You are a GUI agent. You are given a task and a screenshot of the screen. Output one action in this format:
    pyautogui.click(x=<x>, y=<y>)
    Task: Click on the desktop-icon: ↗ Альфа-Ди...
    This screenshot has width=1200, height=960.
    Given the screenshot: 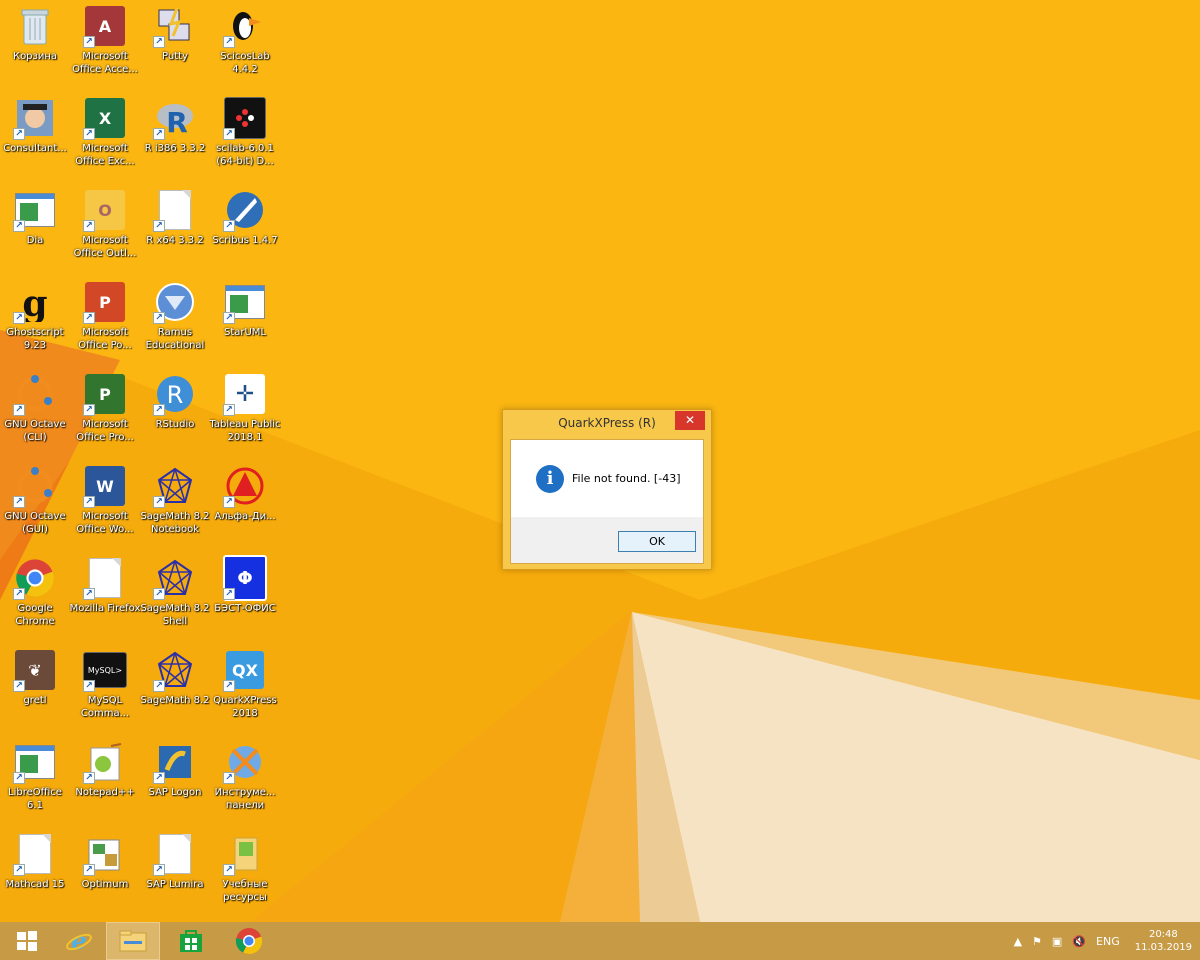 What is the action you would take?
    pyautogui.click(x=245, y=504)
    